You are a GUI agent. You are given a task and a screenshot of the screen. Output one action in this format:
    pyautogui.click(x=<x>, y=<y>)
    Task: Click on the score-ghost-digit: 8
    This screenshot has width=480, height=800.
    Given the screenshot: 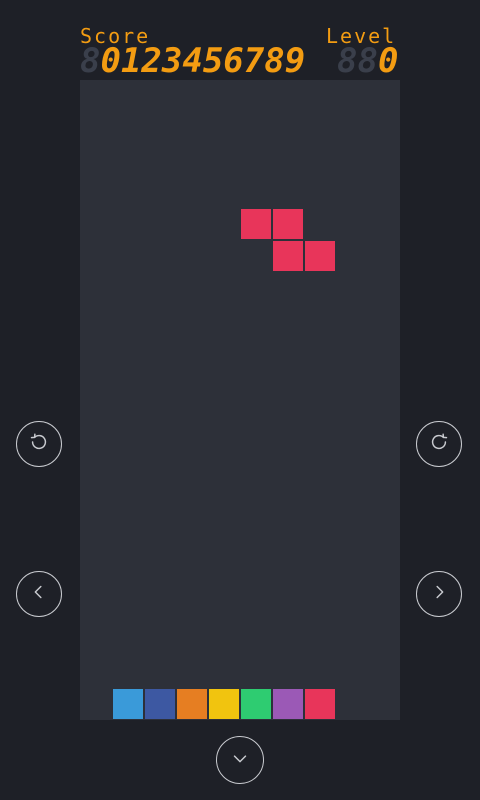 What is the action you would take?
    pyautogui.click(x=90, y=61)
    